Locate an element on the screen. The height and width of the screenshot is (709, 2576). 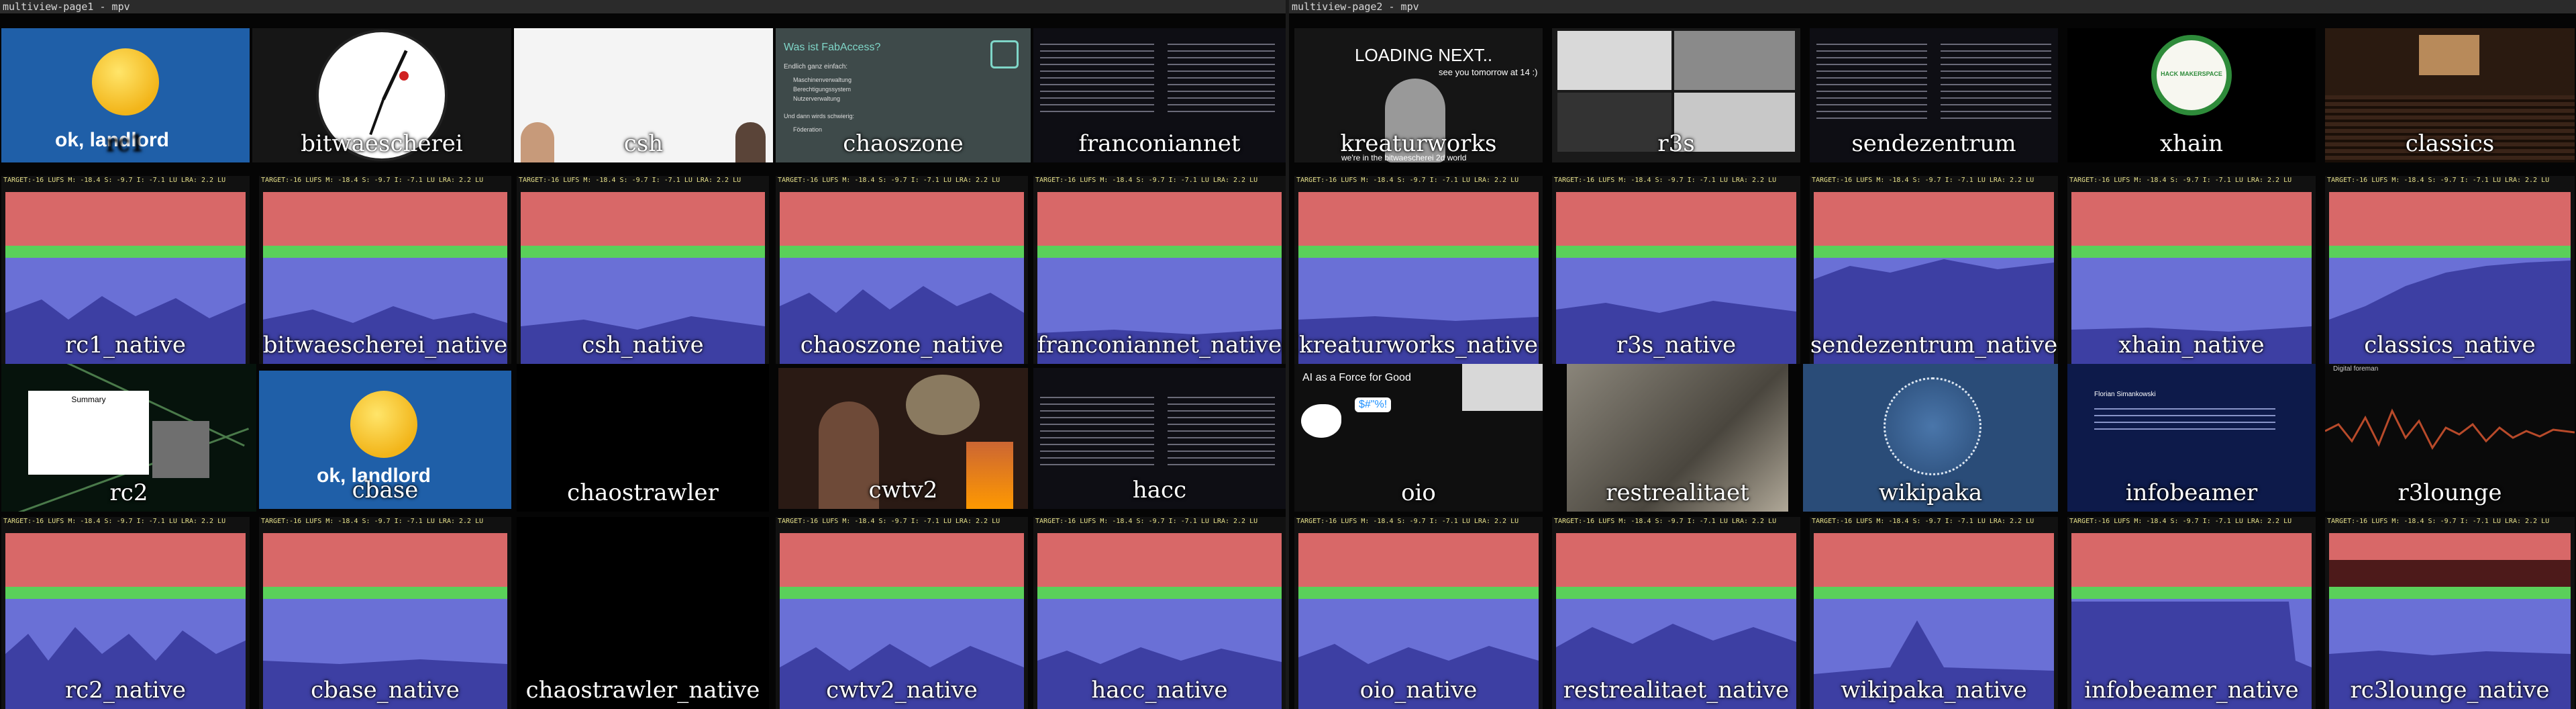
meter-label: kreaturworks_native is located at coordinates (1418, 345).